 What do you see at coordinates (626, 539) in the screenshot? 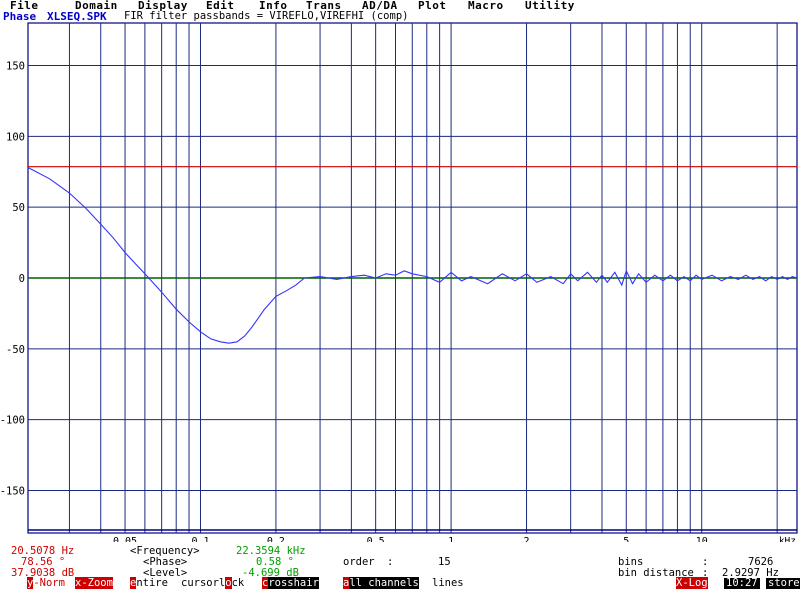
I see `x-tick-label: 5` at bounding box center [626, 539].